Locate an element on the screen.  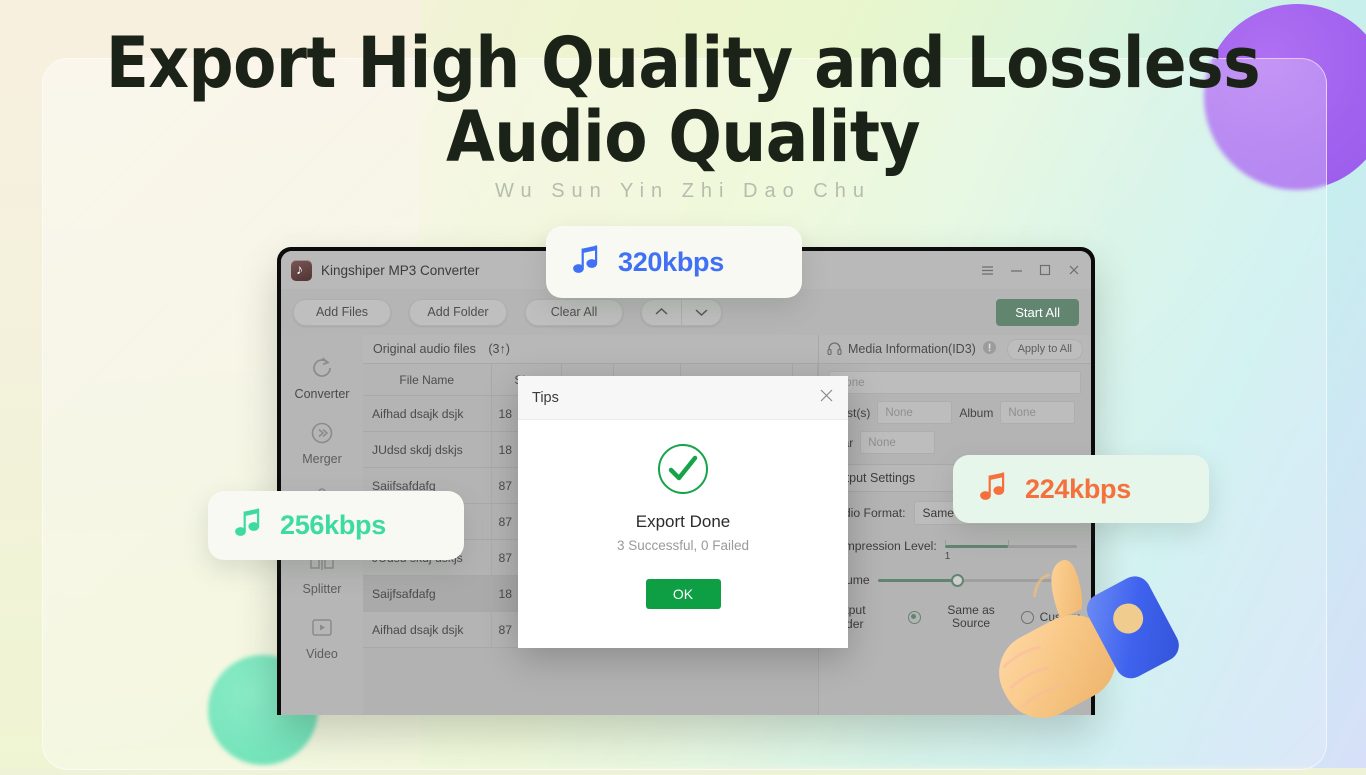
ok-button: OK is located at coordinates (683, 594).